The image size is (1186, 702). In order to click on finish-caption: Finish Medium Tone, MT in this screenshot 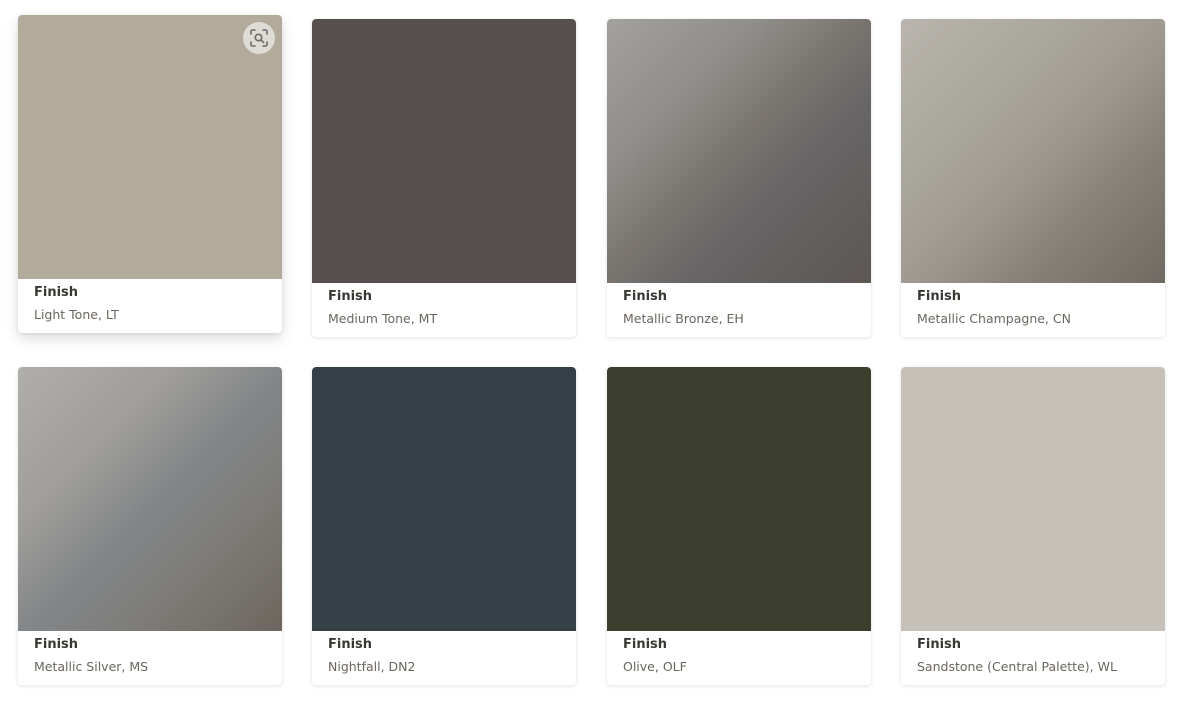, I will do `click(382, 308)`.